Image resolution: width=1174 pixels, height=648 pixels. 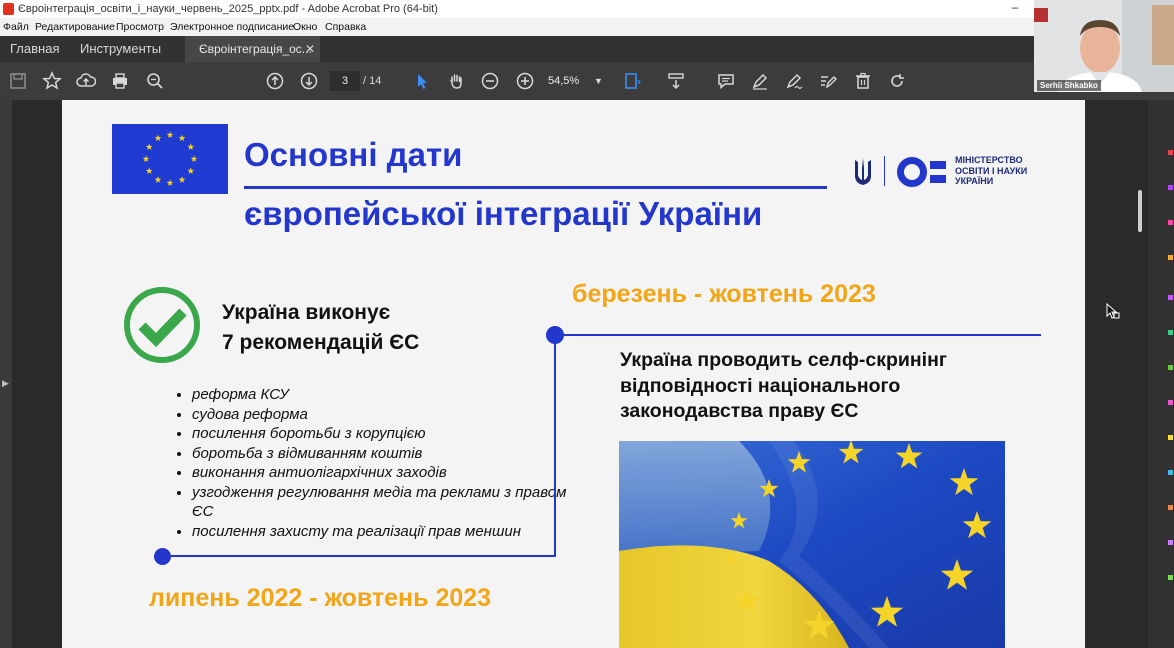 I want to click on previous-page-icon, so click(x=275, y=81).